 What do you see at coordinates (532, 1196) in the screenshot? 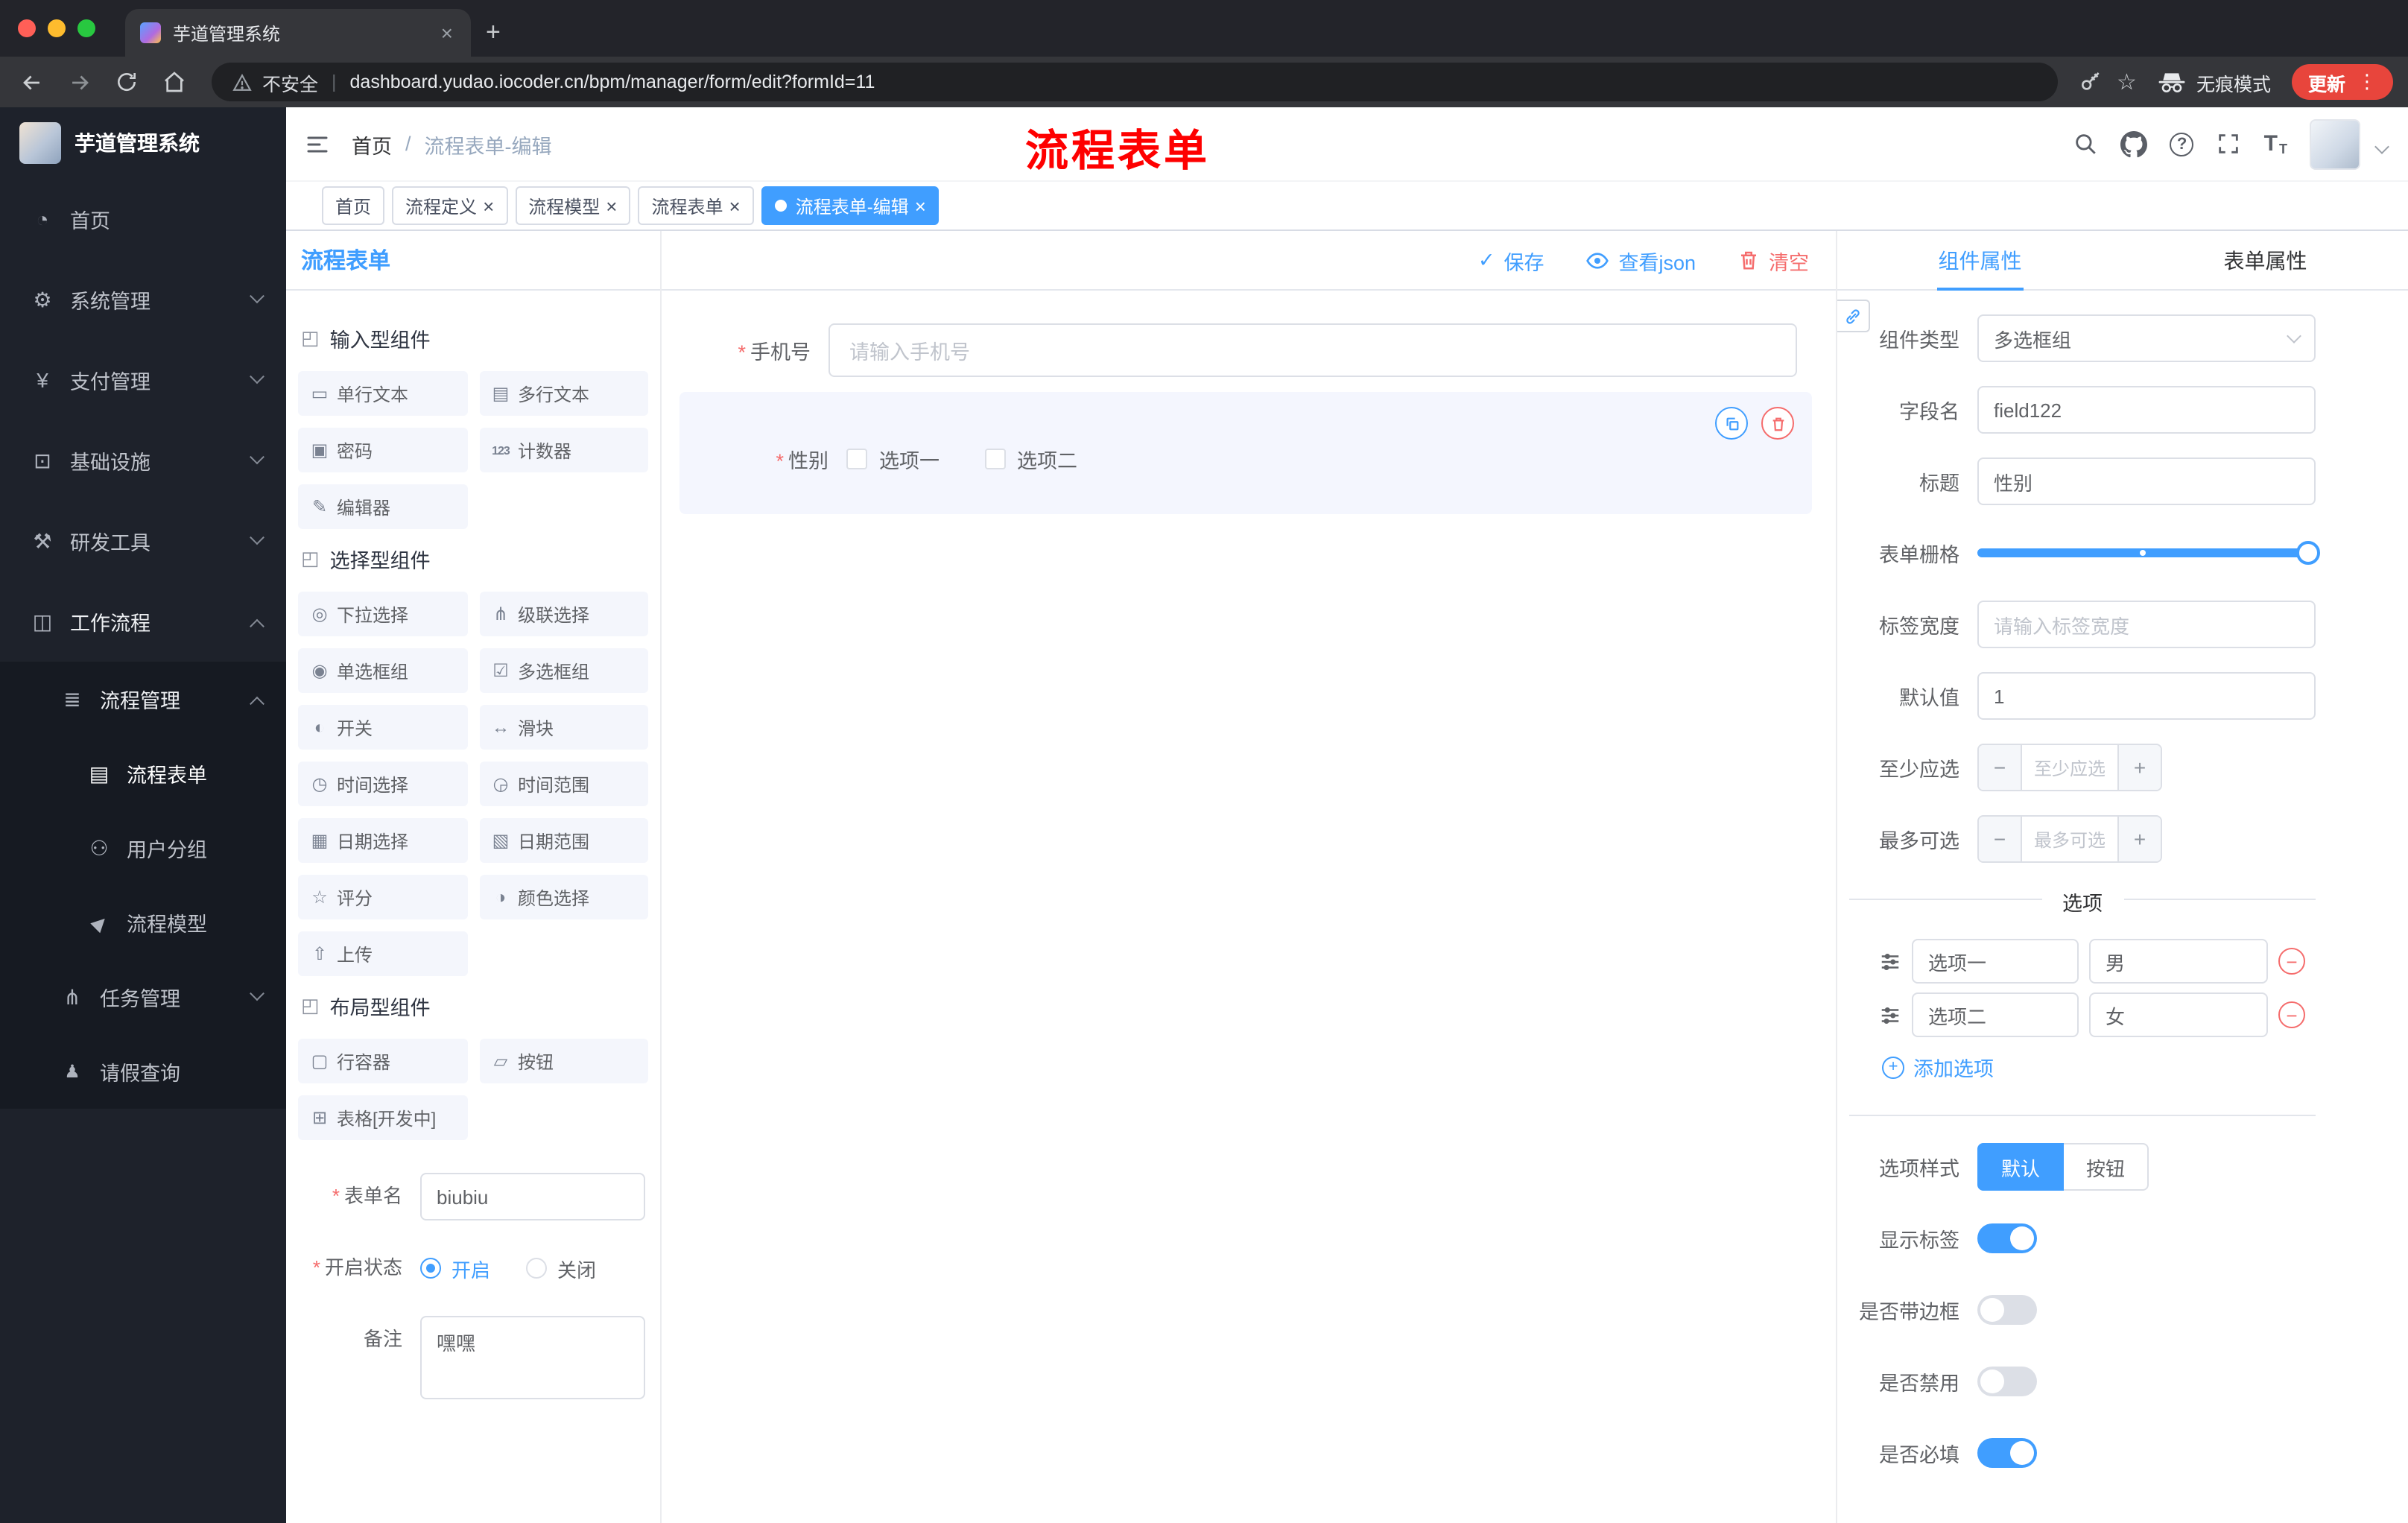
I see `form-name-input: biubiu` at bounding box center [532, 1196].